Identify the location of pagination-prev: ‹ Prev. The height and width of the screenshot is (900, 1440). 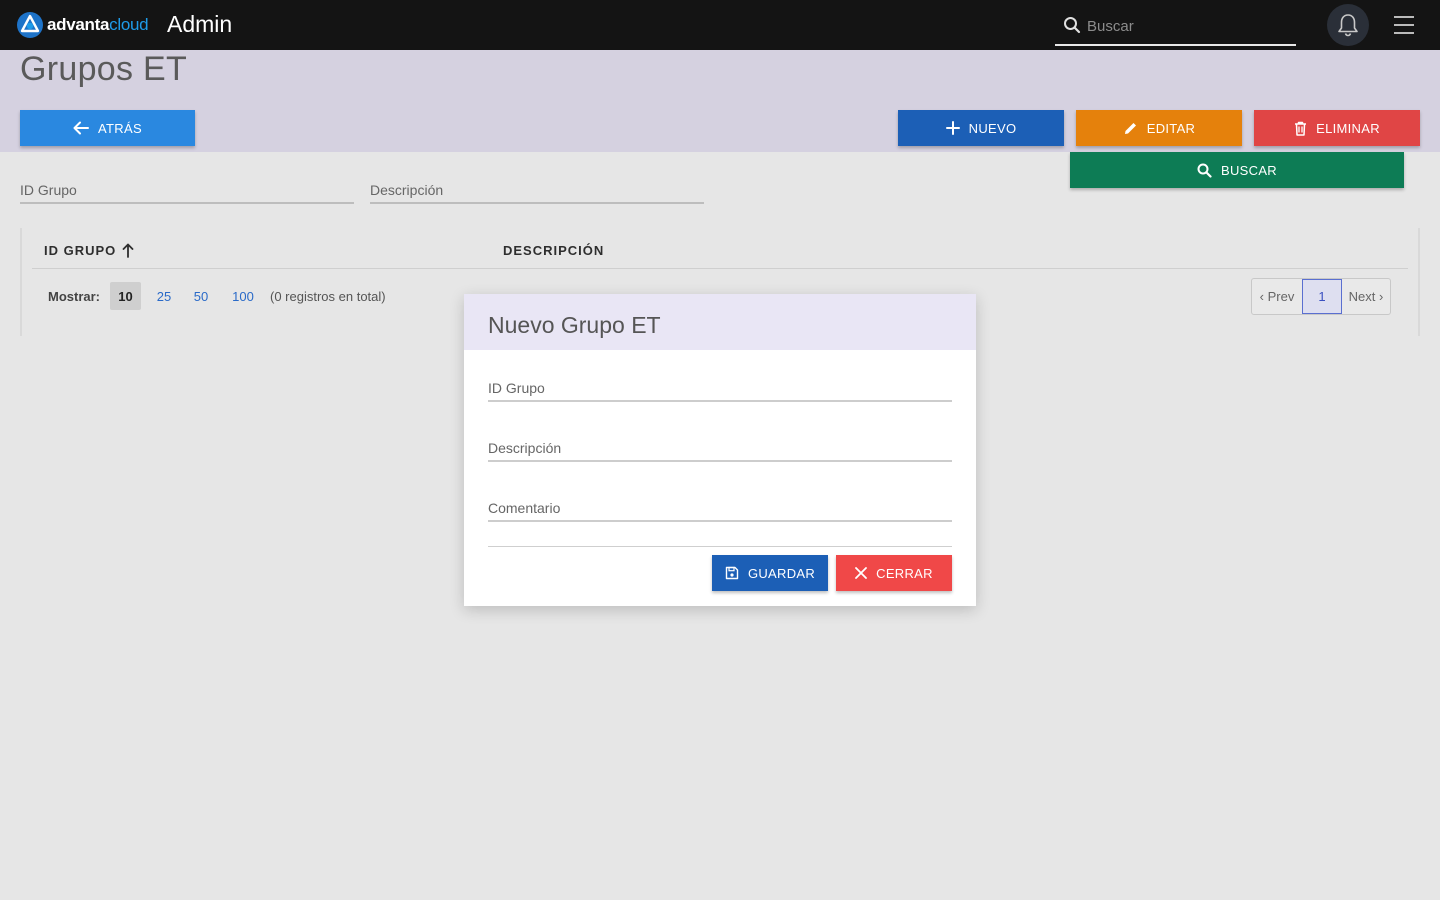
(1277, 296).